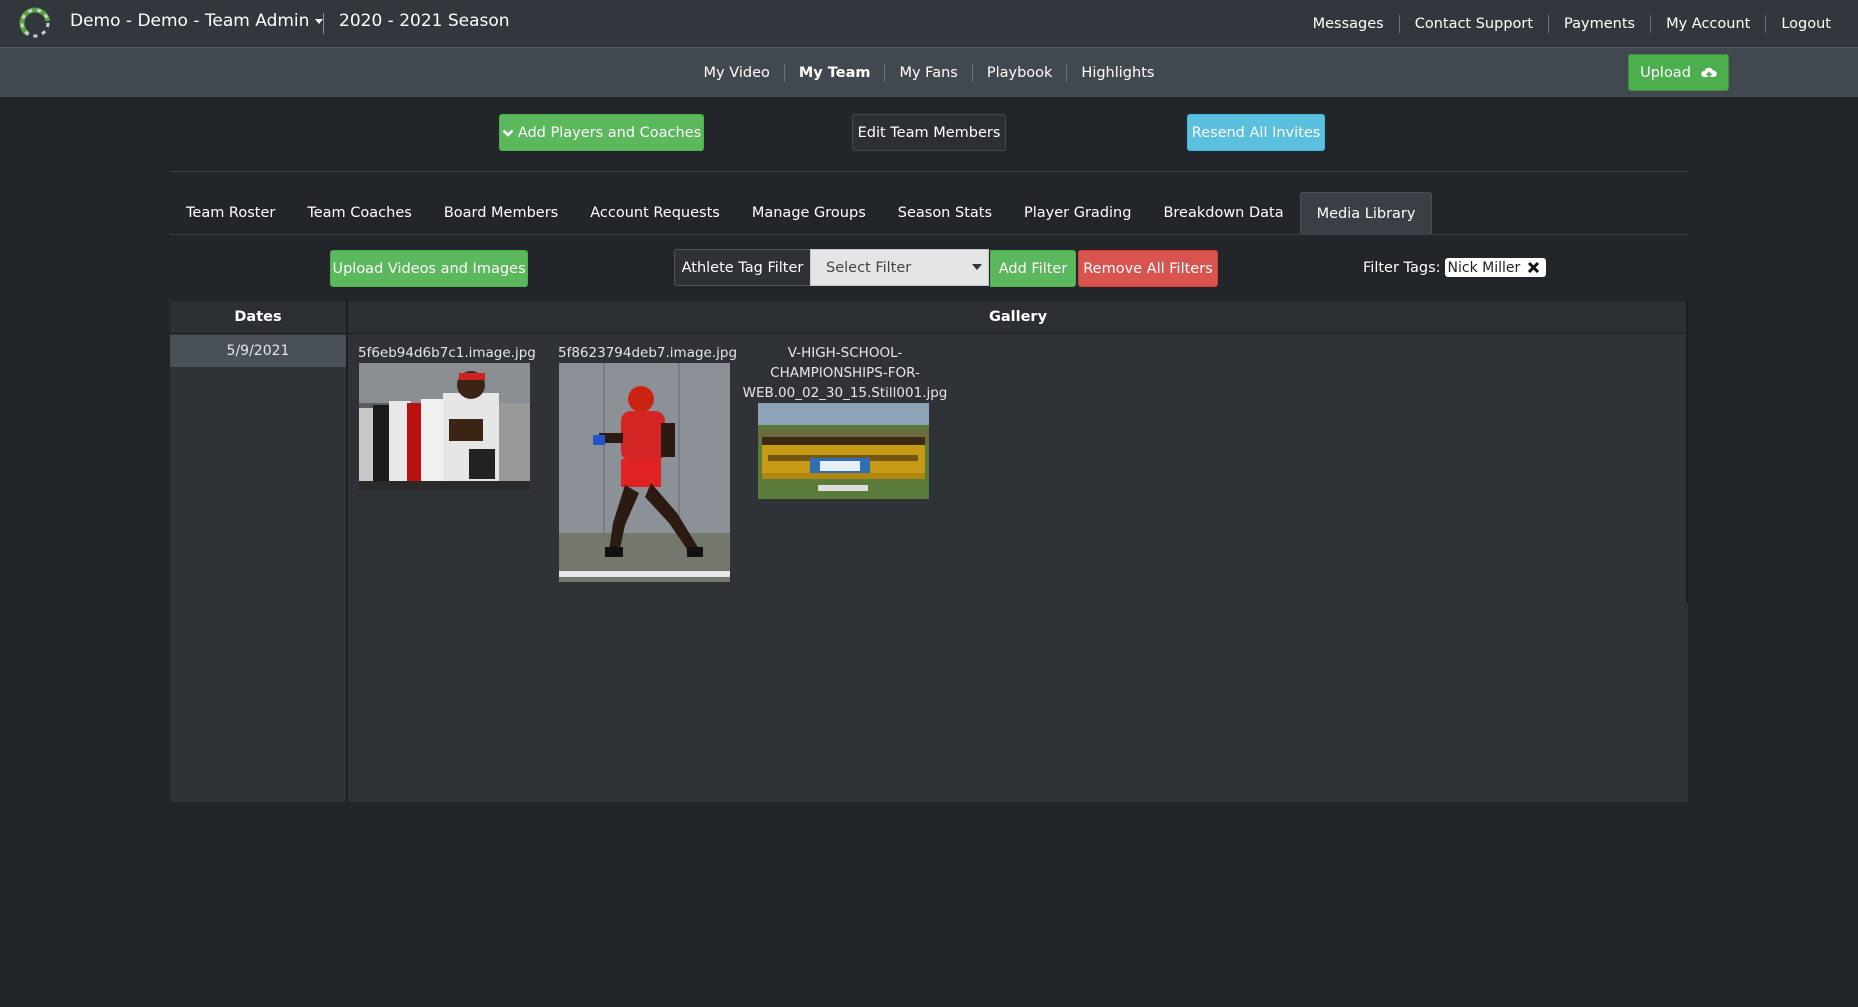 The width and height of the screenshot is (1858, 1007). Describe the element at coordinates (1599, 23) in the screenshot. I see `payments-link: Payments` at that location.